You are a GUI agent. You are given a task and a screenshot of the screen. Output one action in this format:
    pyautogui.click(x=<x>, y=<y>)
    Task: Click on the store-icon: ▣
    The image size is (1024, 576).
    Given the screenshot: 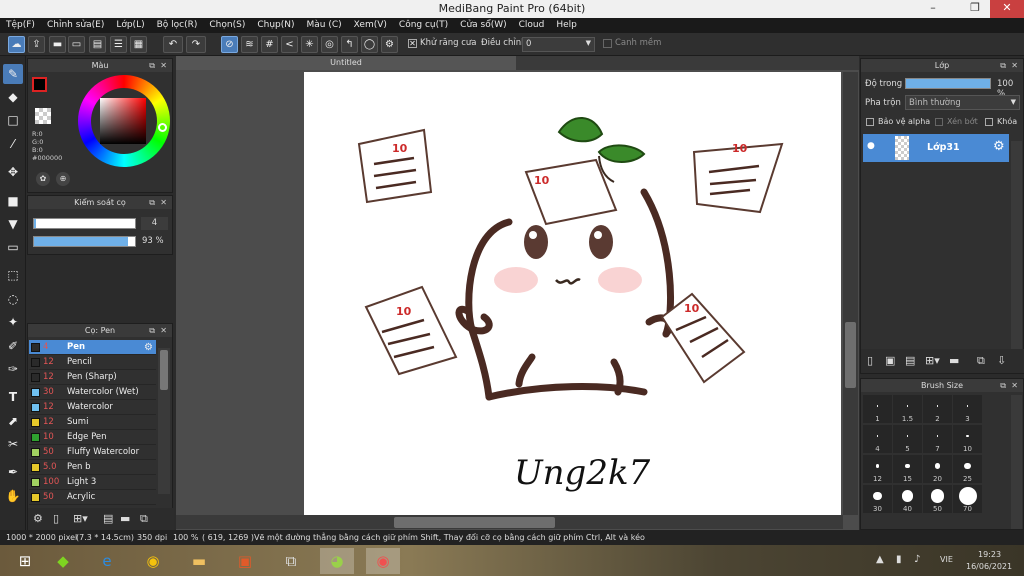 What is the action you would take?
    pyautogui.click(x=245, y=561)
    